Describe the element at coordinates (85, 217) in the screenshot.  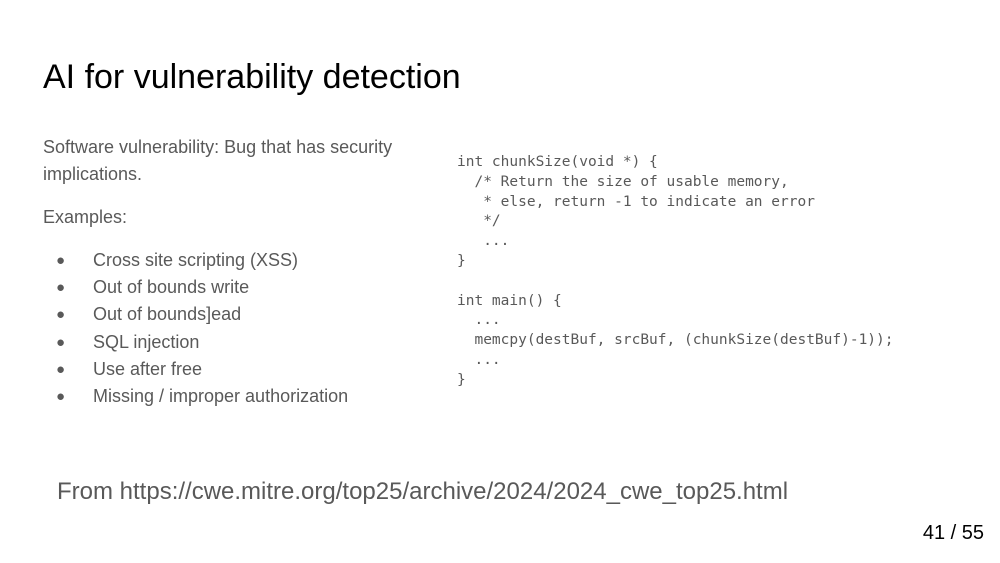
I see `examples-label: Examples:` at that location.